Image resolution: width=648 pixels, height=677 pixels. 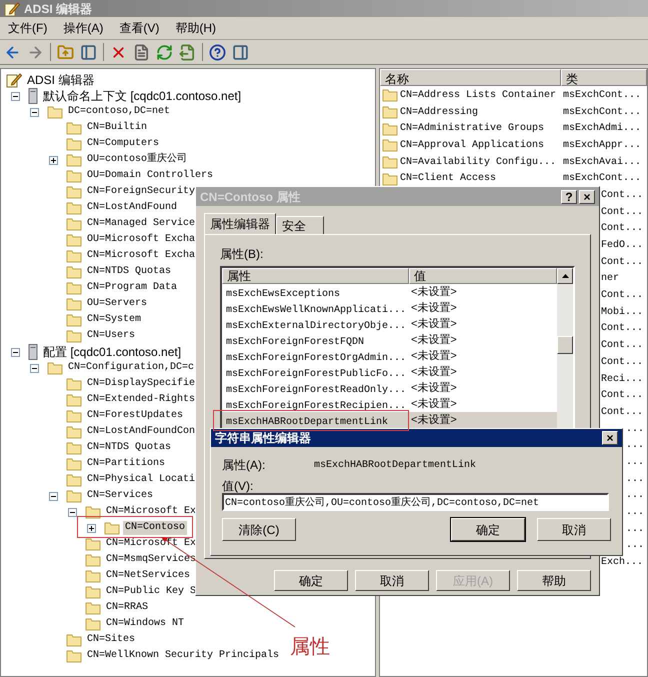 What do you see at coordinates (83, 28) in the screenshot?
I see `menu-item: 操作(A)` at bounding box center [83, 28].